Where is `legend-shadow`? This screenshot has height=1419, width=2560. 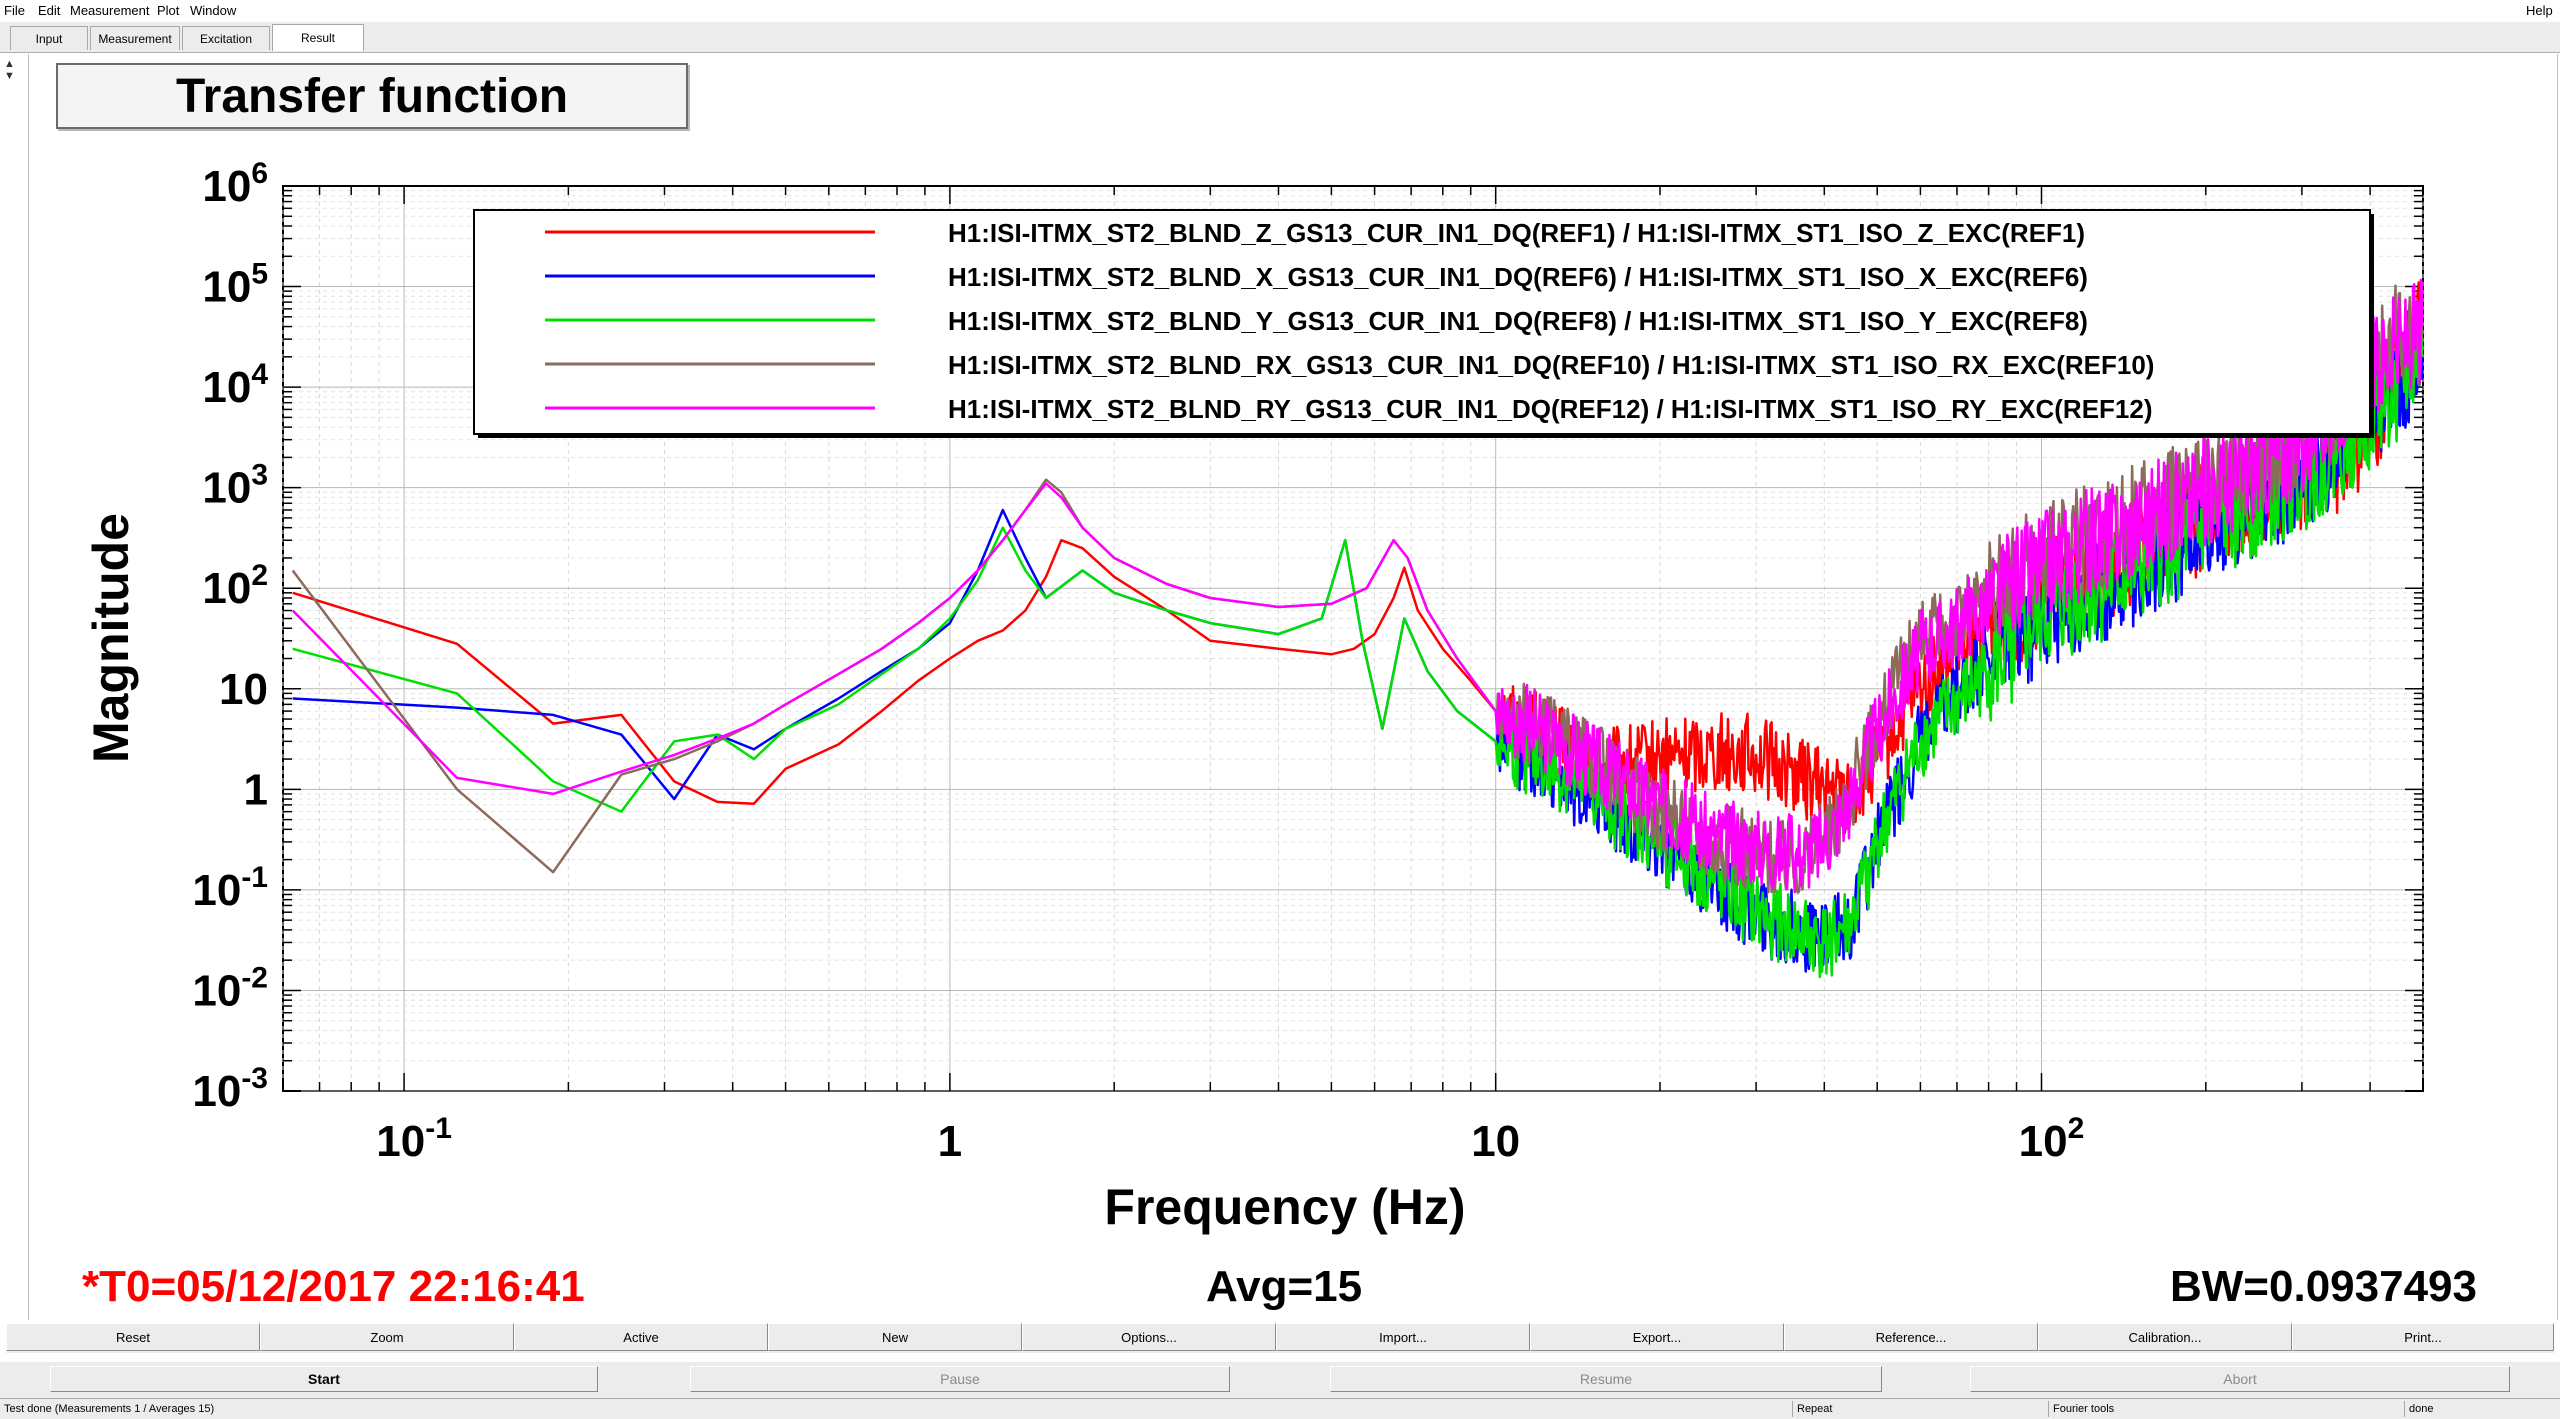
legend-shadow is located at coordinates (2372, 326).